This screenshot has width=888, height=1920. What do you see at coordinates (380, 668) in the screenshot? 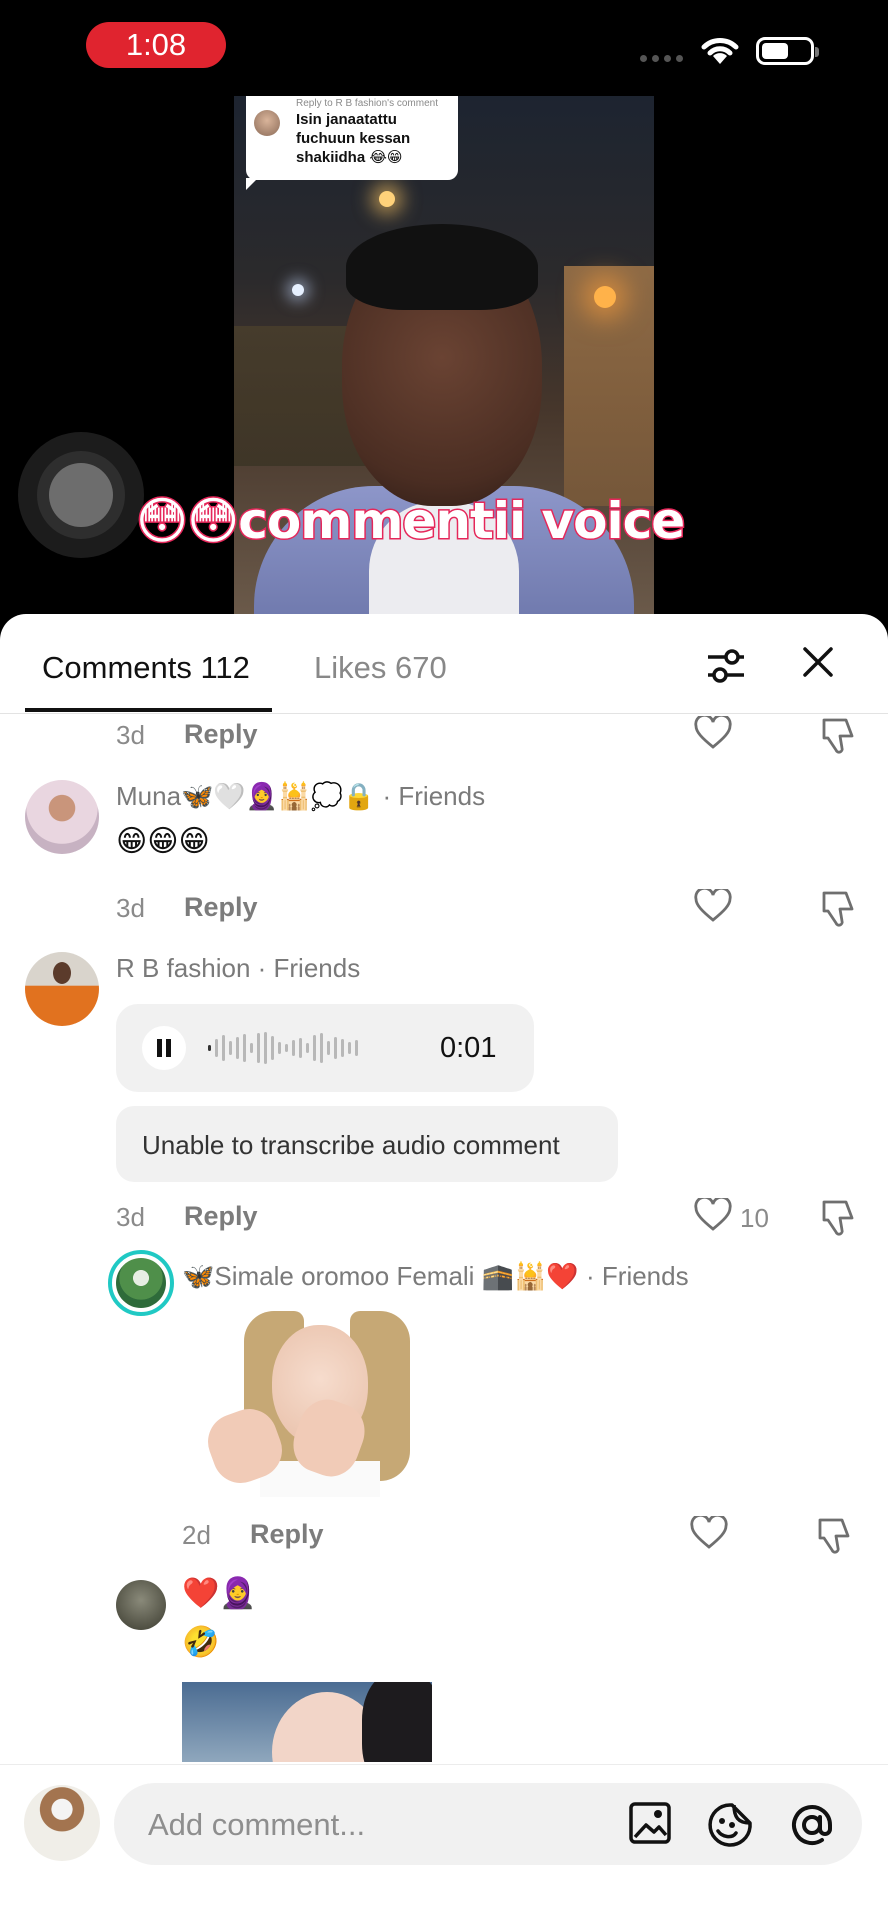
I see `tab-likes: Likes 670` at bounding box center [380, 668].